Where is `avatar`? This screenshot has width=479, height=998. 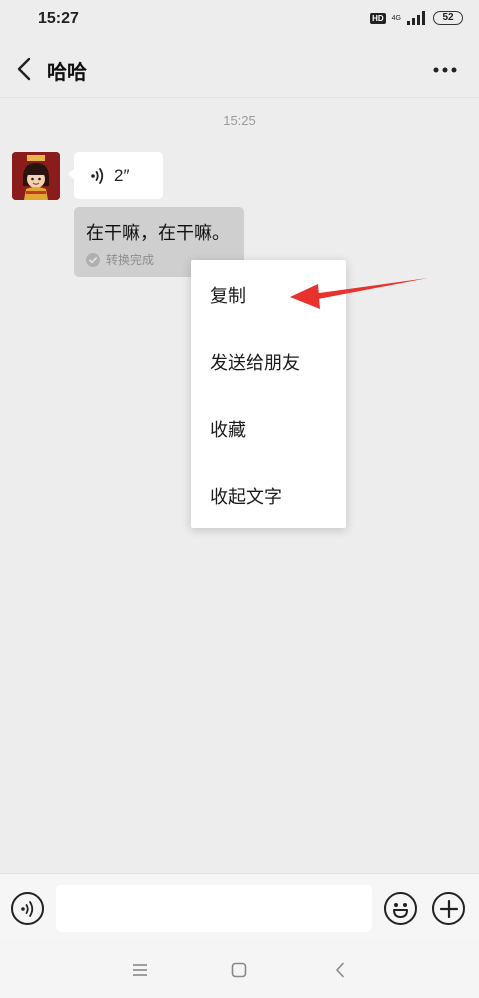 avatar is located at coordinates (36, 176).